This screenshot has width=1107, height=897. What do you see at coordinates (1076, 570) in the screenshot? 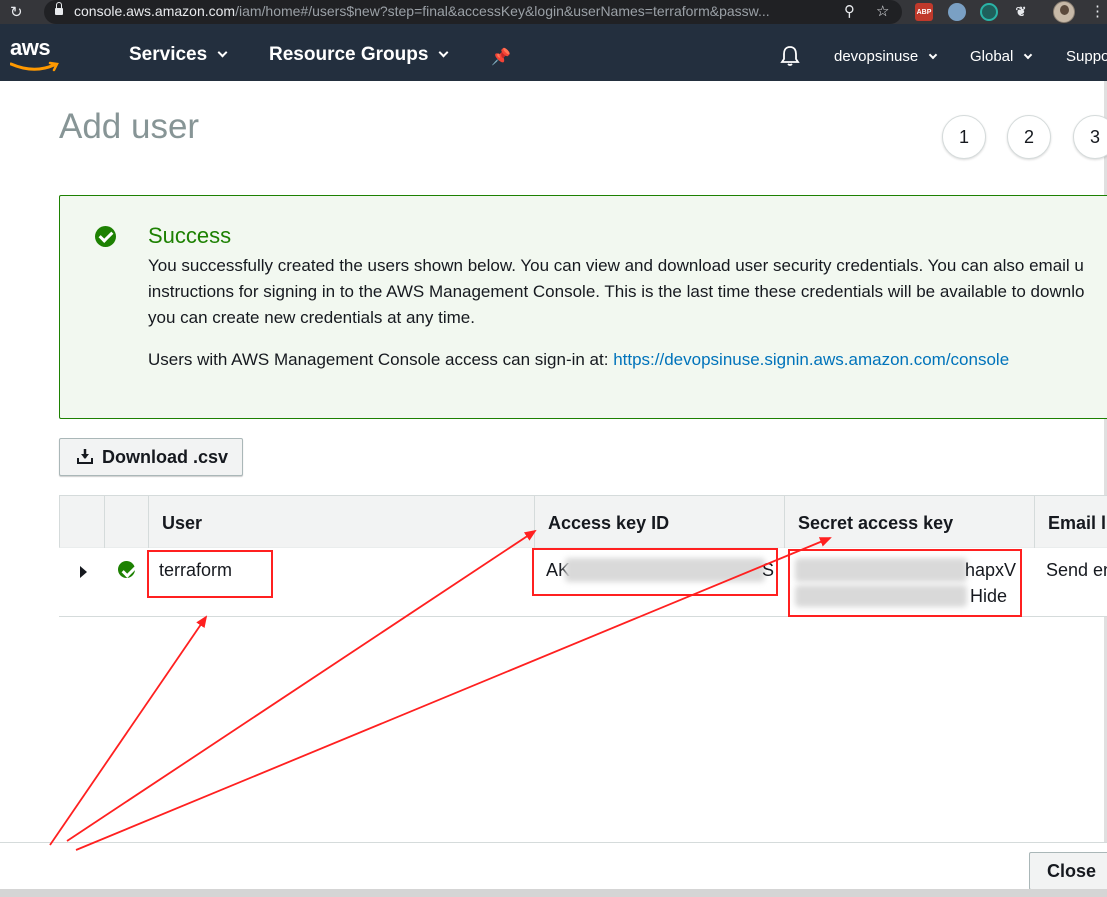
I see `send-email-link: Send en` at bounding box center [1076, 570].